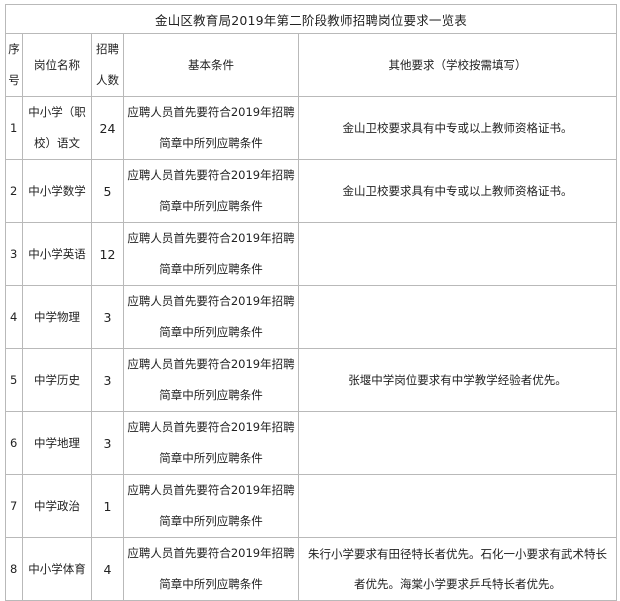 The height and width of the screenshot is (601, 620). I want to click on header-position: 岗位名称, so click(57, 65).